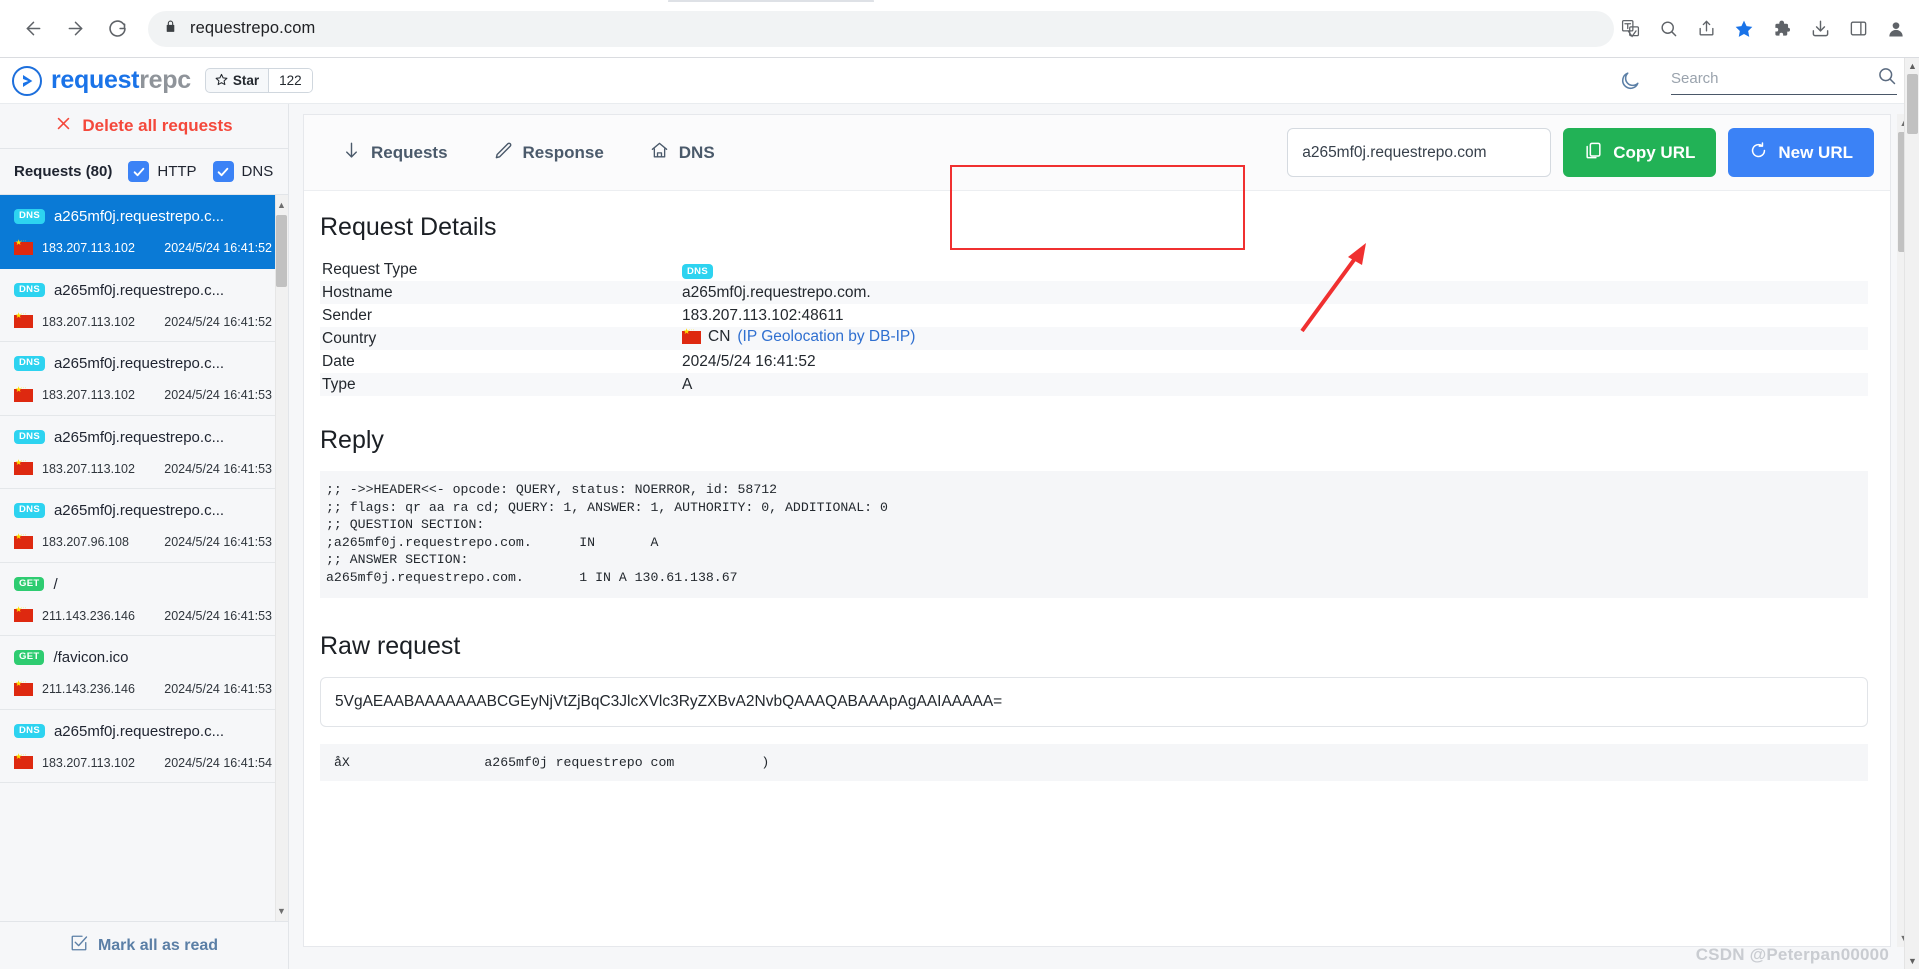  Describe the element at coordinates (395, 153) in the screenshot. I see `tab-requests: Requests` at that location.